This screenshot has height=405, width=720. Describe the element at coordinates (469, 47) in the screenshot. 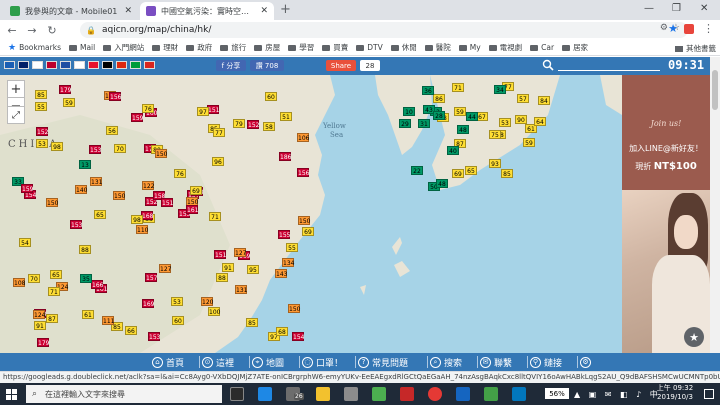

I see `bookmark-folder: My` at that location.